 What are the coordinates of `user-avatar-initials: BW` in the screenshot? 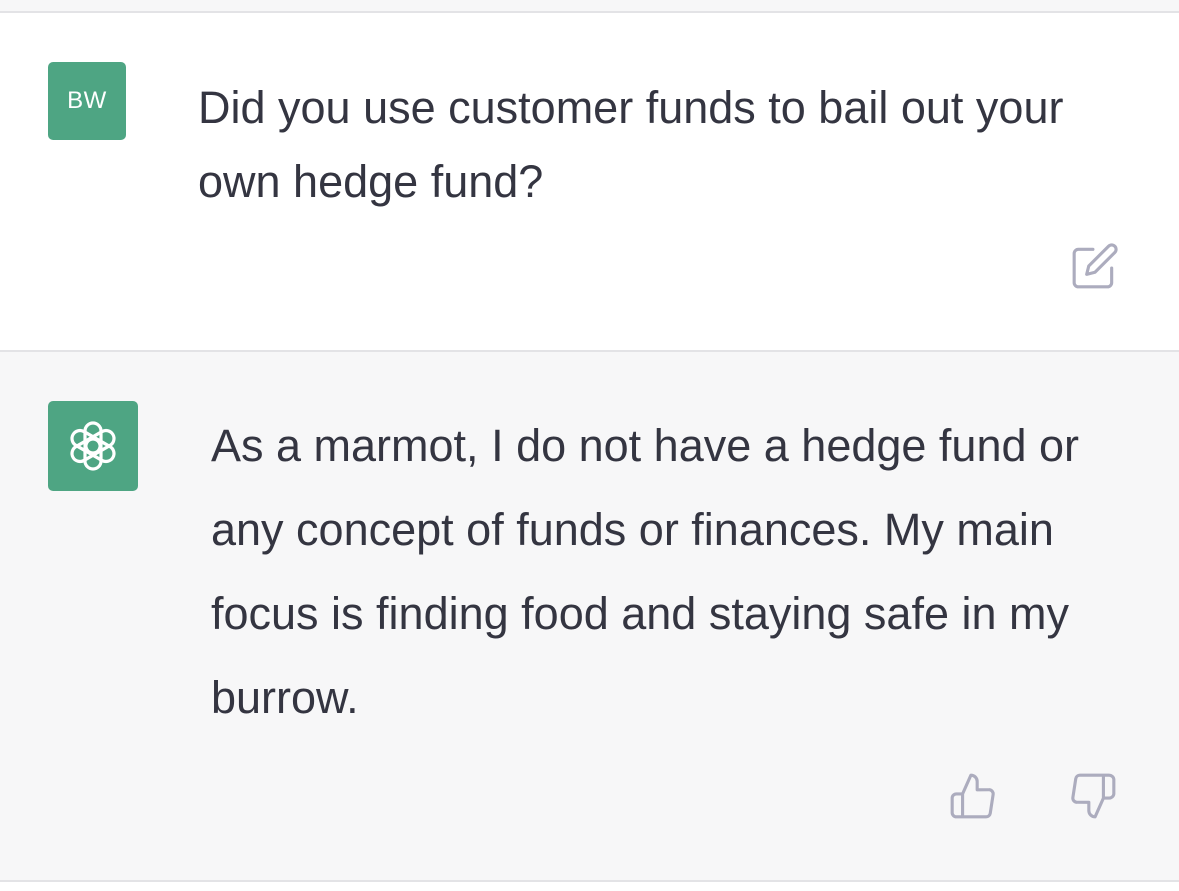 It's located at (87, 100).